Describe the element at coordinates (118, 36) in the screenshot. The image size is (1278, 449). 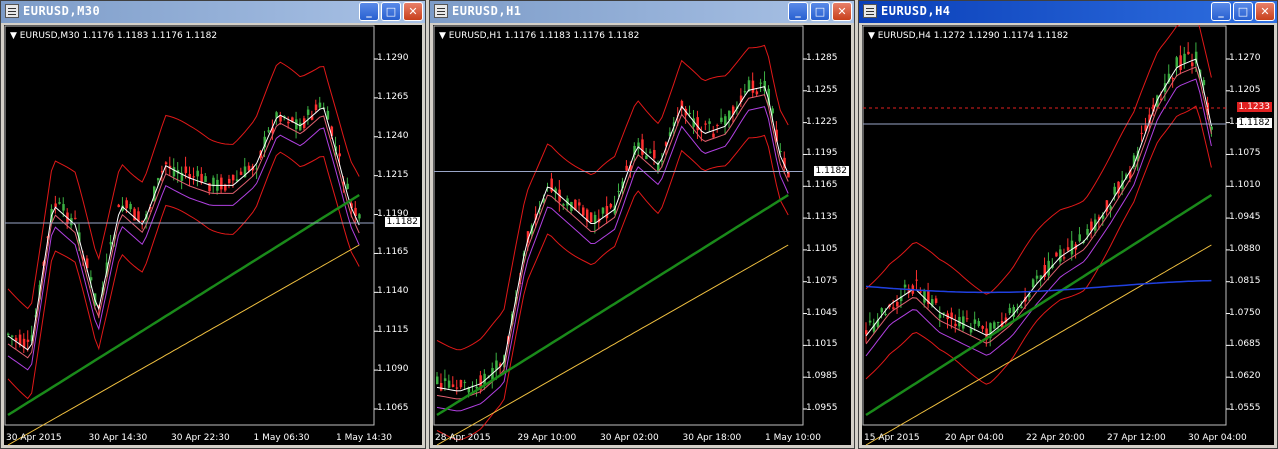
I see `symbol-ohlc: EURUSD,M30 1.1176 1.1183 1.1176 1.1182` at that location.